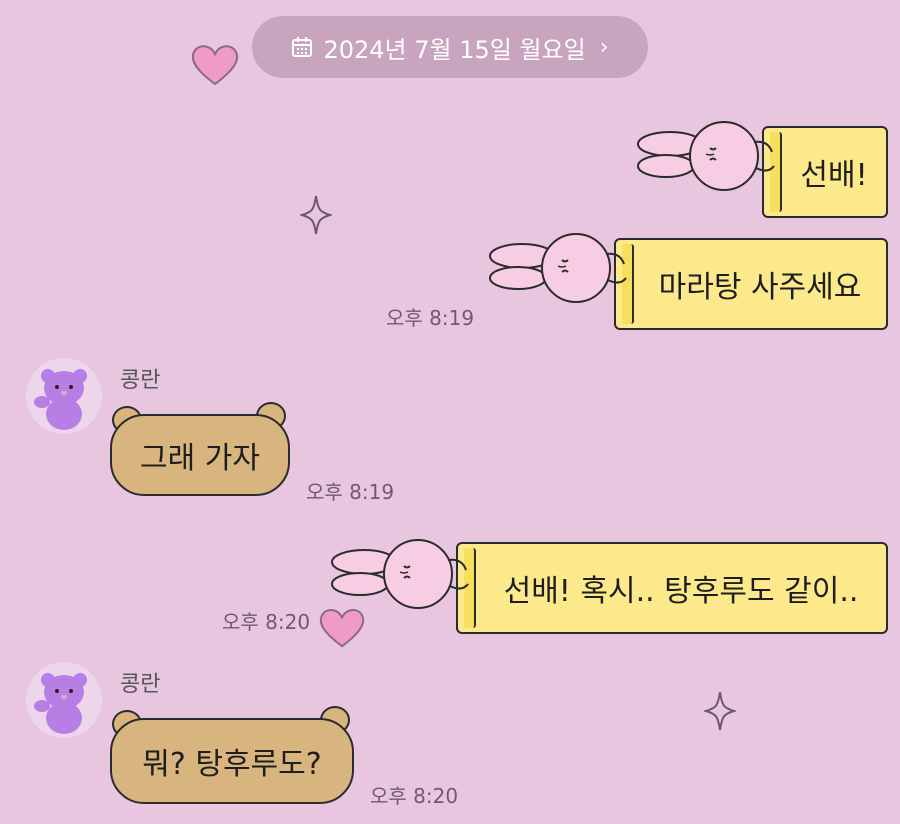 This screenshot has height=824, width=900. What do you see at coordinates (215, 65) in the screenshot?
I see `heart-icon` at bounding box center [215, 65].